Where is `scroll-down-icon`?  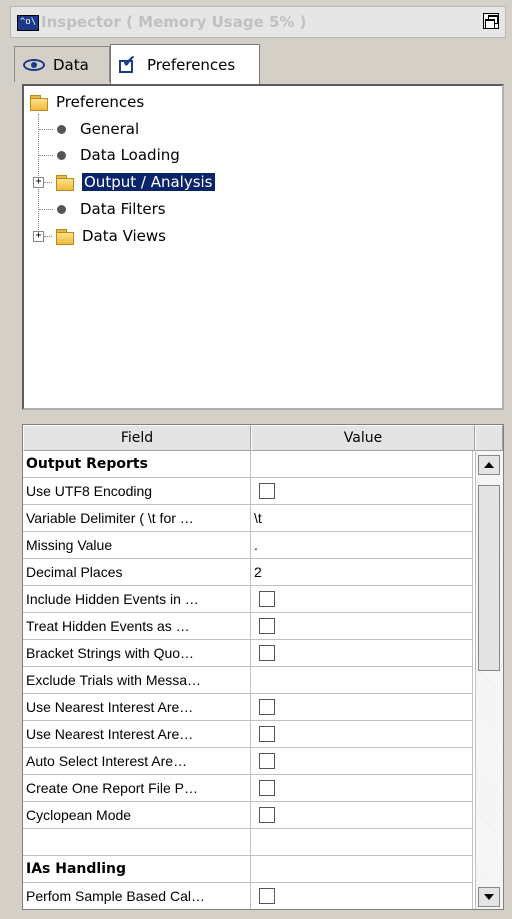
scroll-down-icon is located at coordinates (489, 897).